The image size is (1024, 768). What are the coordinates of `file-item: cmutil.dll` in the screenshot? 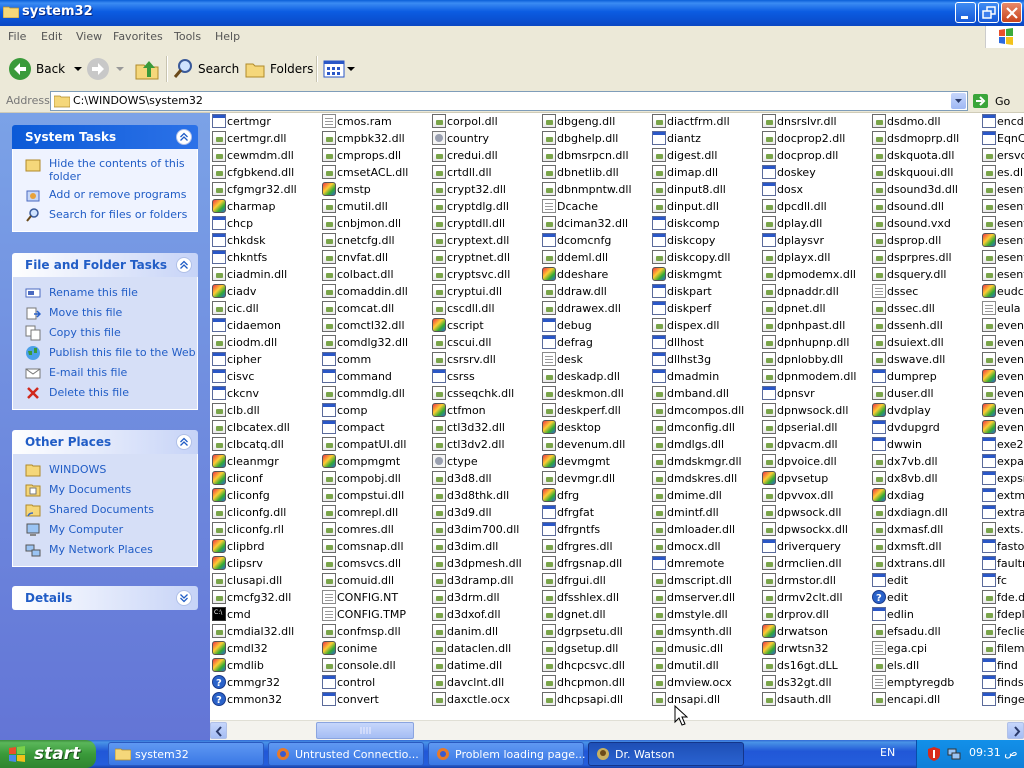 It's located at (375, 206).